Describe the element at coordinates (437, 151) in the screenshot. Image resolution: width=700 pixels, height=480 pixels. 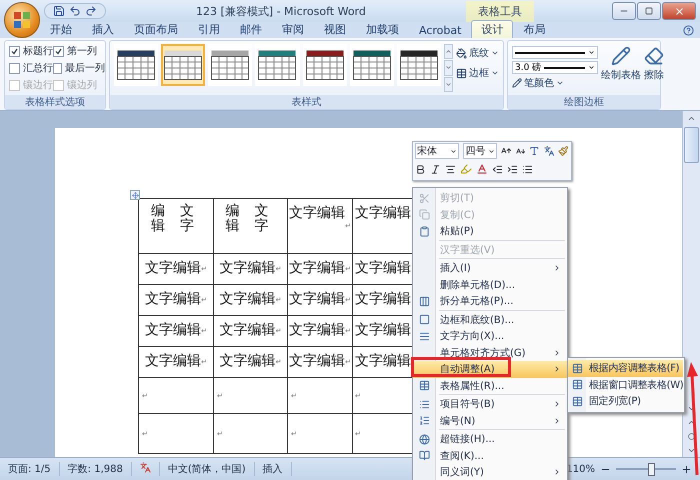
I see `font-name-dropdown: 宋体` at that location.